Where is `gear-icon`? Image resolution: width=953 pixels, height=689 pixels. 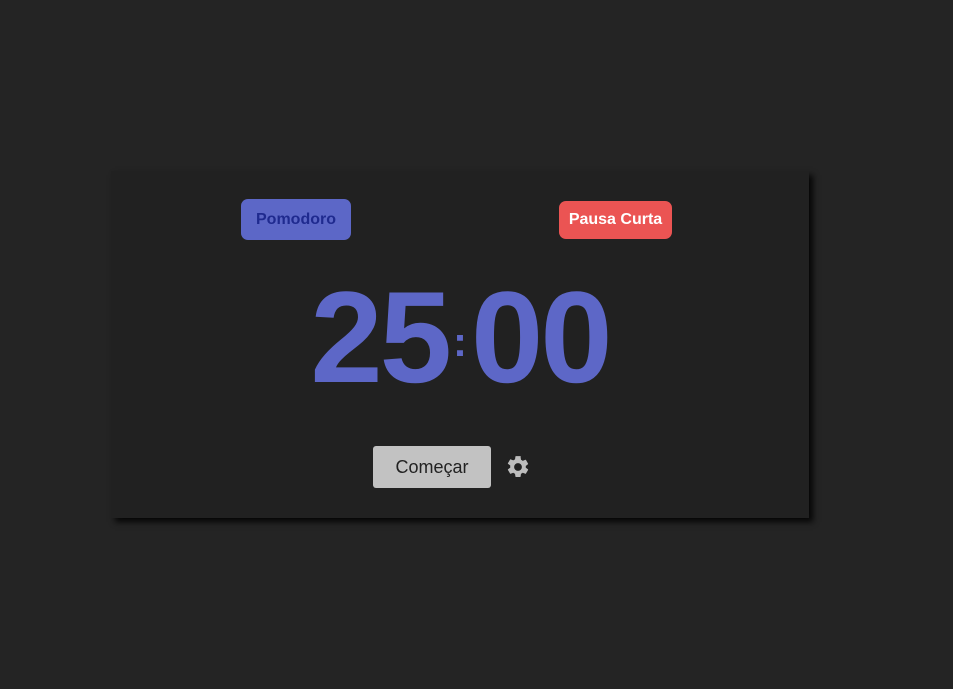
gear-icon is located at coordinates (518, 467).